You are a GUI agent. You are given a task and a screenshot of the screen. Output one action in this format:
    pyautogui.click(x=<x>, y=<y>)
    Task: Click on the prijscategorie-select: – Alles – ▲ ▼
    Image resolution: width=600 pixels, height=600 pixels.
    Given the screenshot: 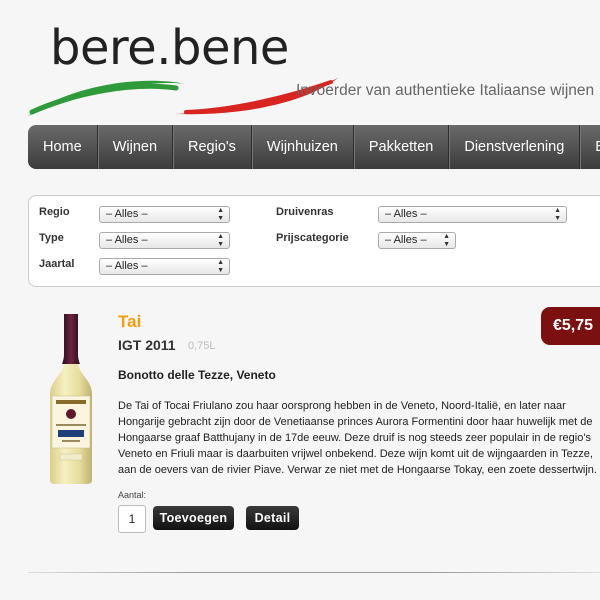 What is the action you would take?
    pyautogui.click(x=417, y=240)
    